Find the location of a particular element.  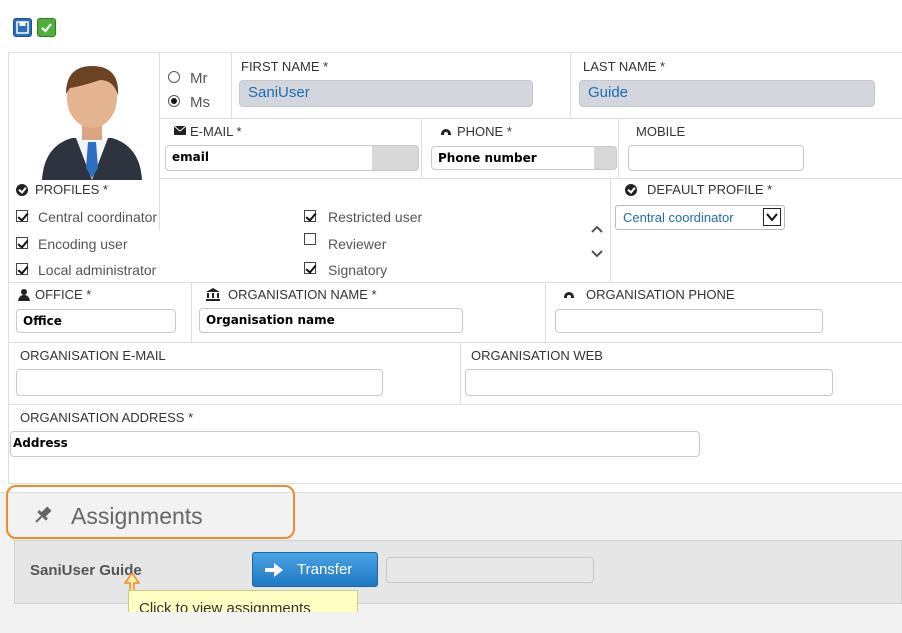

bank-icon is located at coordinates (213, 294).